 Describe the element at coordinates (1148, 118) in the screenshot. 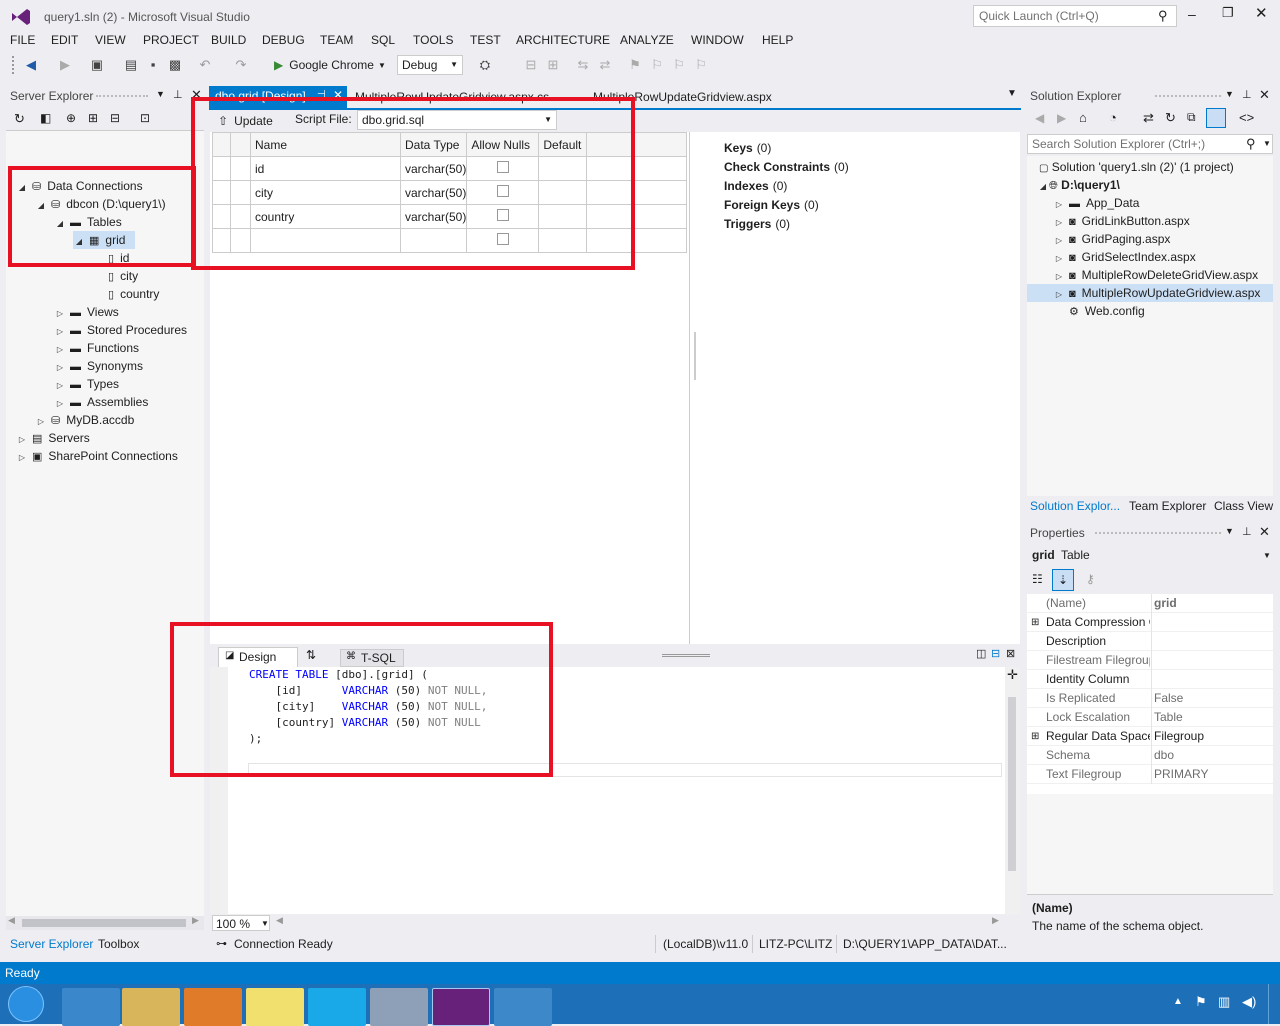

I see `sync-icon: ⇄` at that location.